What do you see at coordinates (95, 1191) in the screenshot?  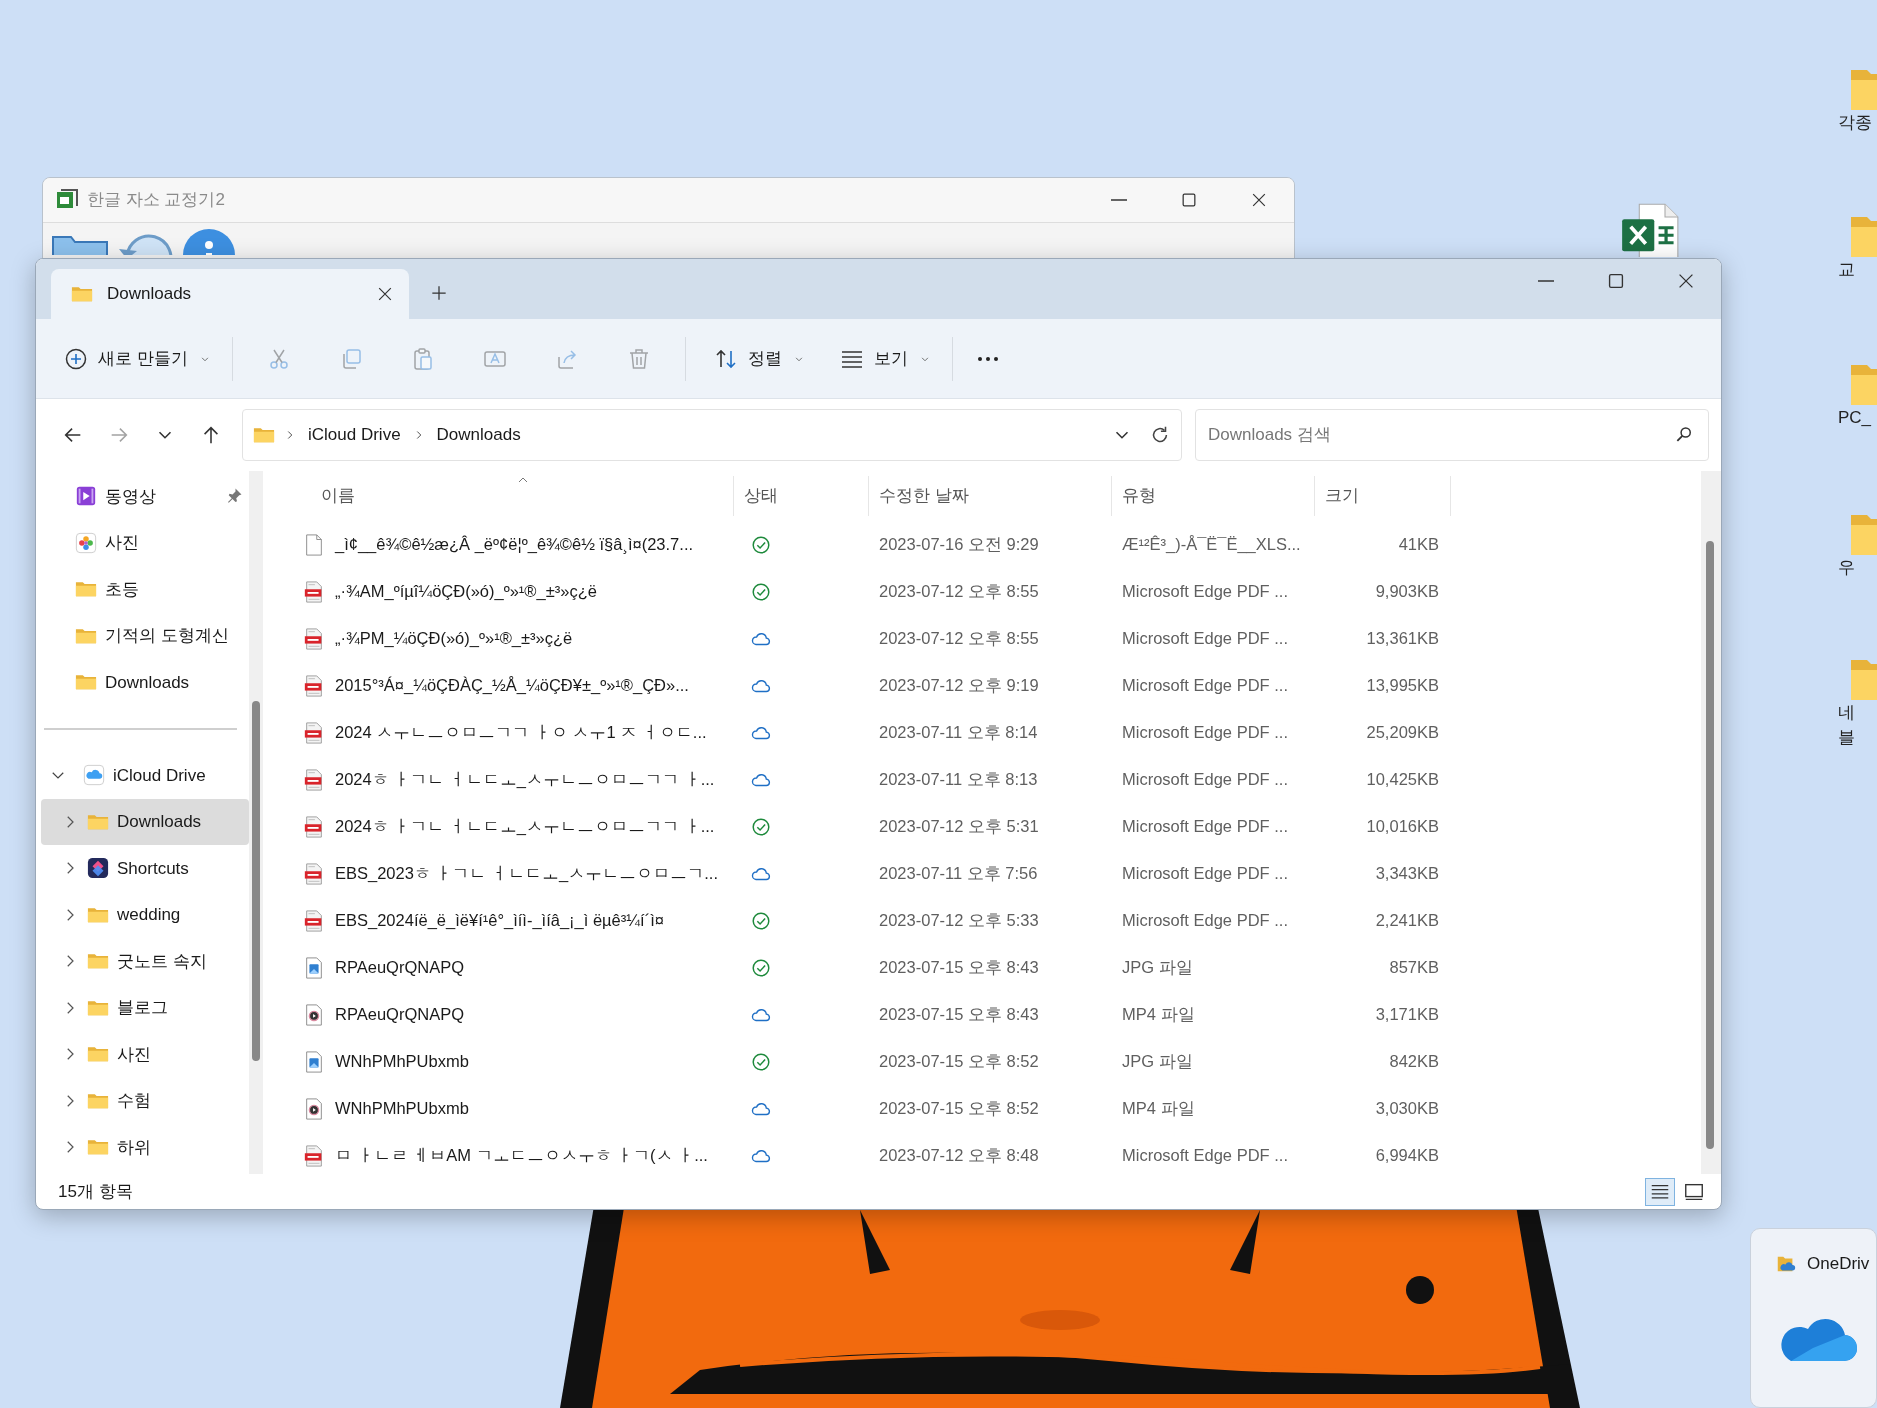 I see `item-count: 15개 항목` at bounding box center [95, 1191].